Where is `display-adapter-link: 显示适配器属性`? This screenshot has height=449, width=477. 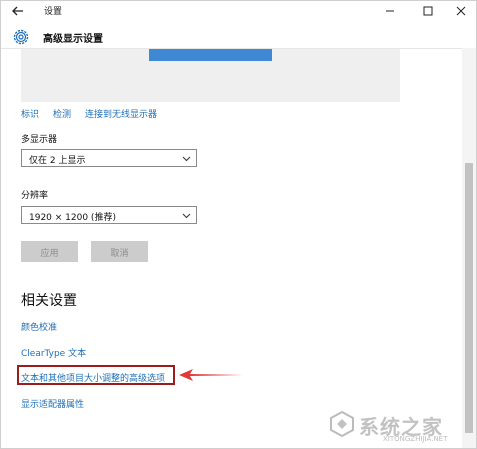
display-adapter-link: 显示适配器属性 is located at coordinates (52, 403).